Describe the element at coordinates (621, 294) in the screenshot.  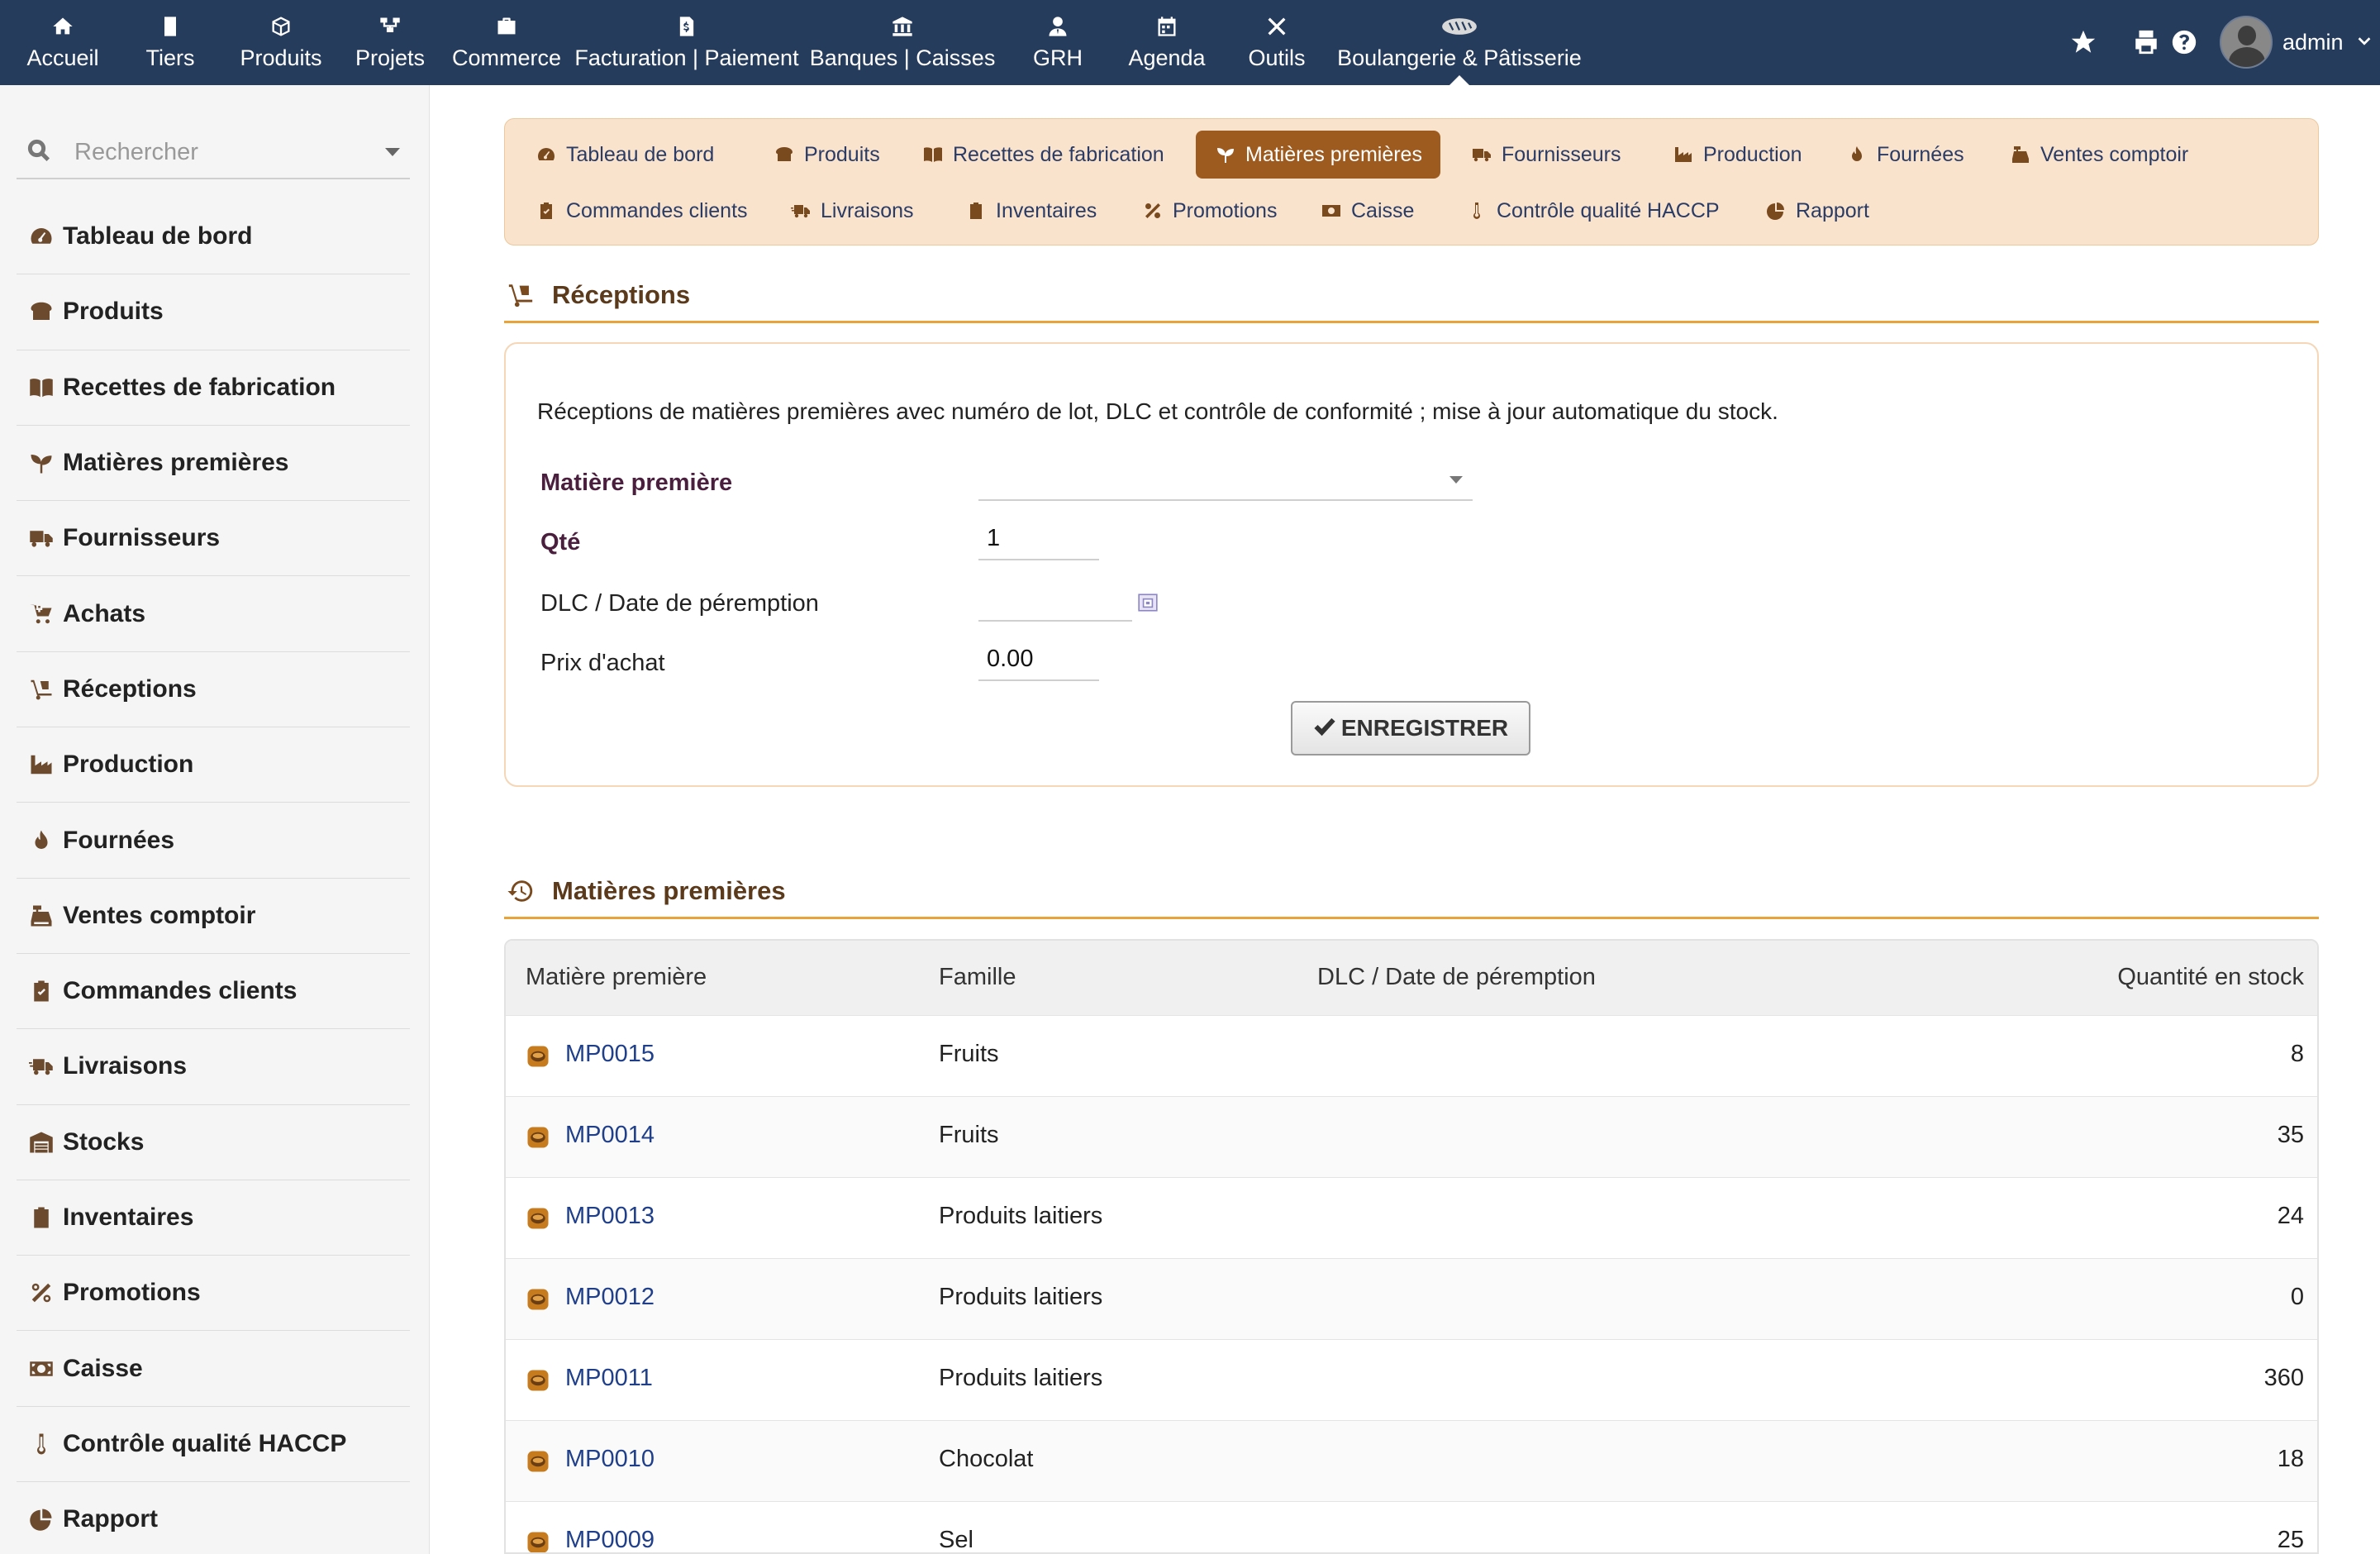
I see `receptions-title: Réceptions` at that location.